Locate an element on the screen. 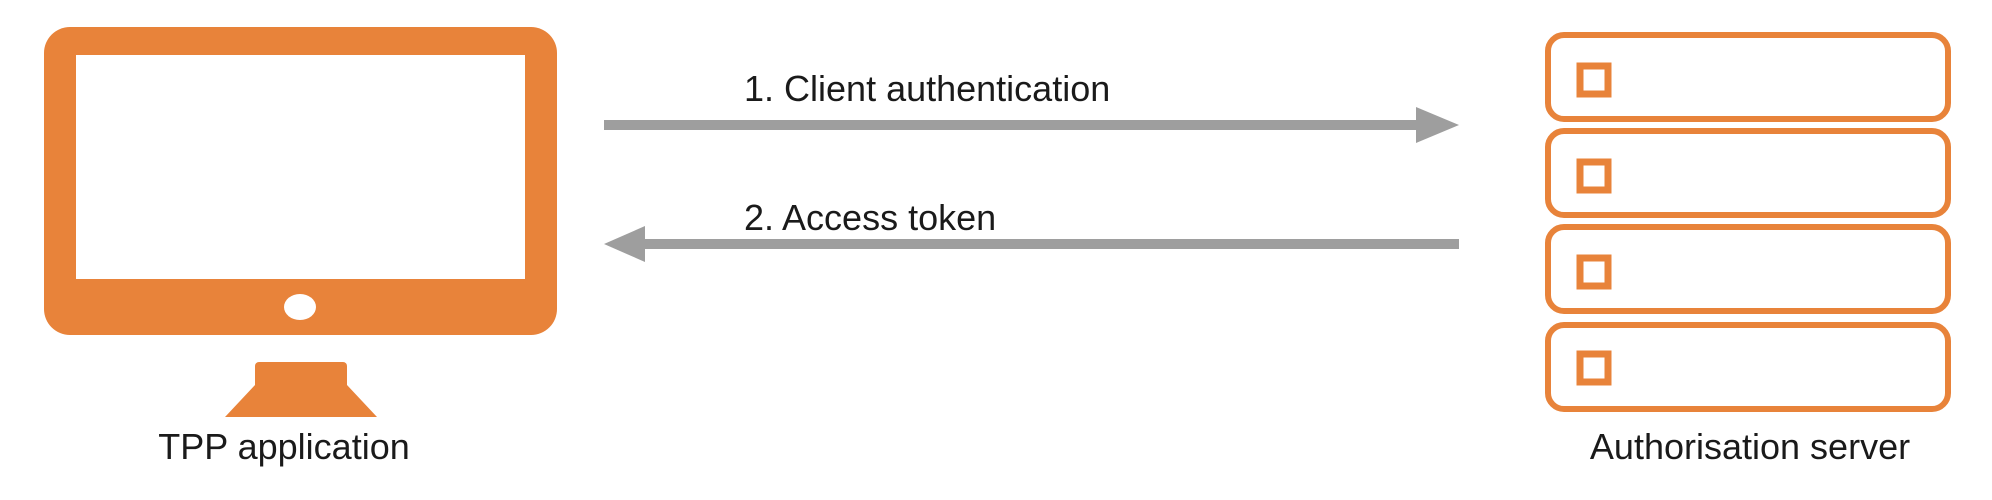 The image size is (1992, 500). access-token-arrow is located at coordinates (1031, 244).